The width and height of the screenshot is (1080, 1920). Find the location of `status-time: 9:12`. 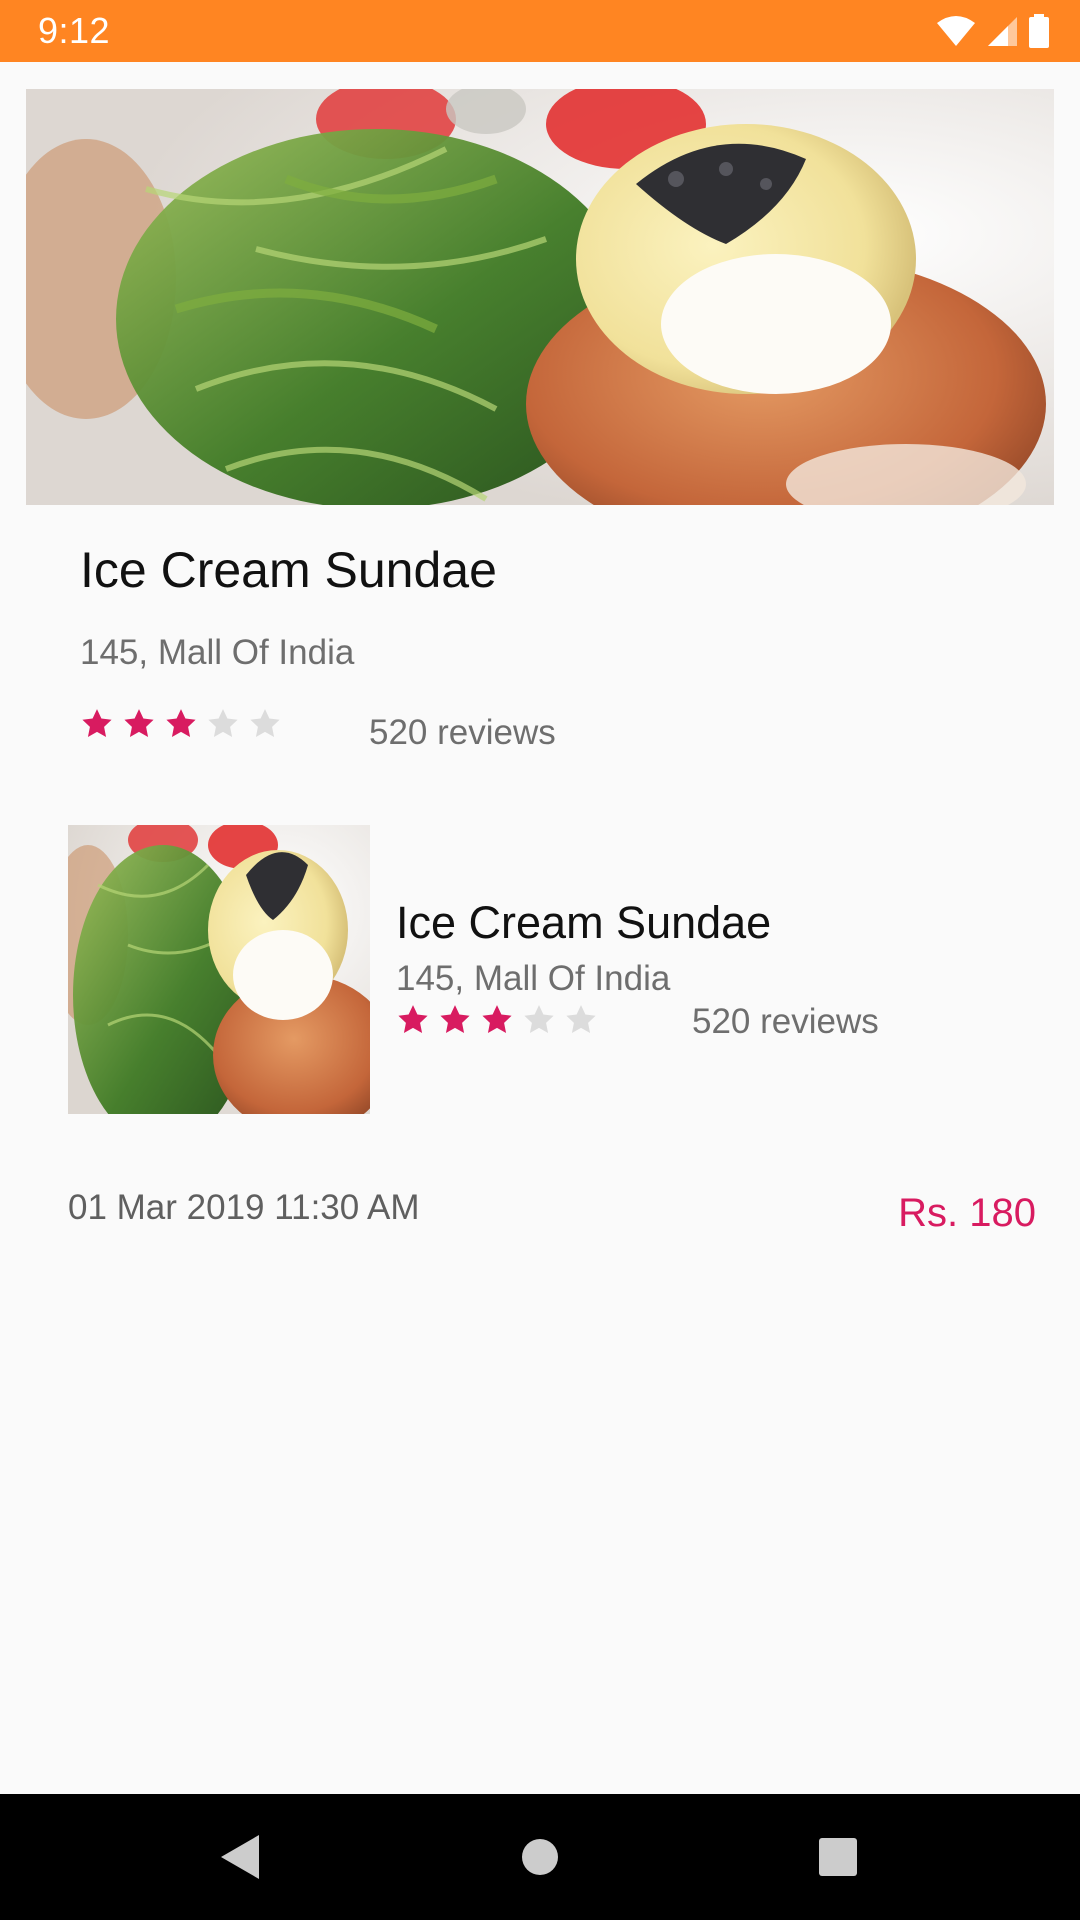

status-time: 9:12 is located at coordinates (74, 30).